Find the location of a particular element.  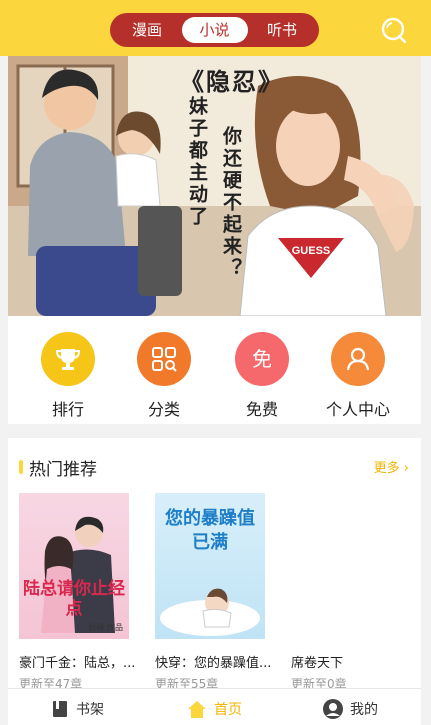

bottom-tabbar: 书架 首页 我的 is located at coordinates (214, 706).